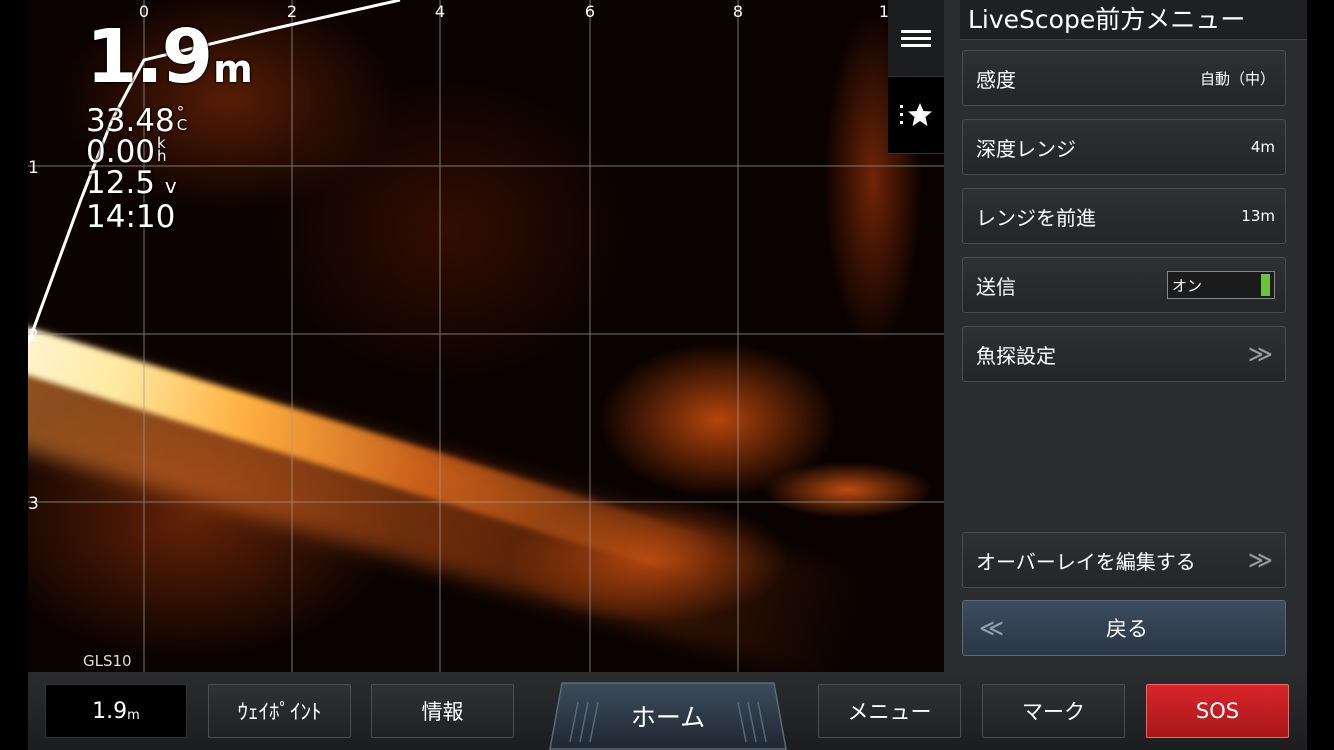 The width and height of the screenshot is (1334, 750). What do you see at coordinates (996, 286) in the screenshot?
I see `menu-item-label: 送信` at bounding box center [996, 286].